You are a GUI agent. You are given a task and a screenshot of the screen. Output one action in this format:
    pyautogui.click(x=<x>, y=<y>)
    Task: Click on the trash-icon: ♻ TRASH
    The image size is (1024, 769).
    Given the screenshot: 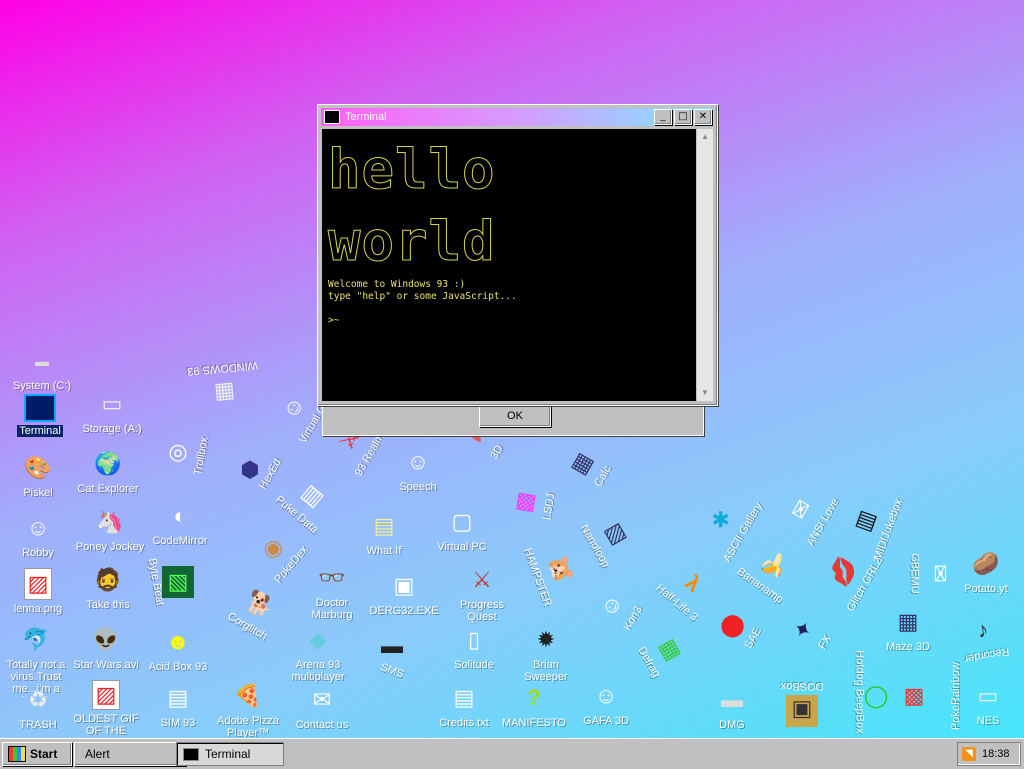 What is the action you would take?
    pyautogui.click(x=38, y=708)
    